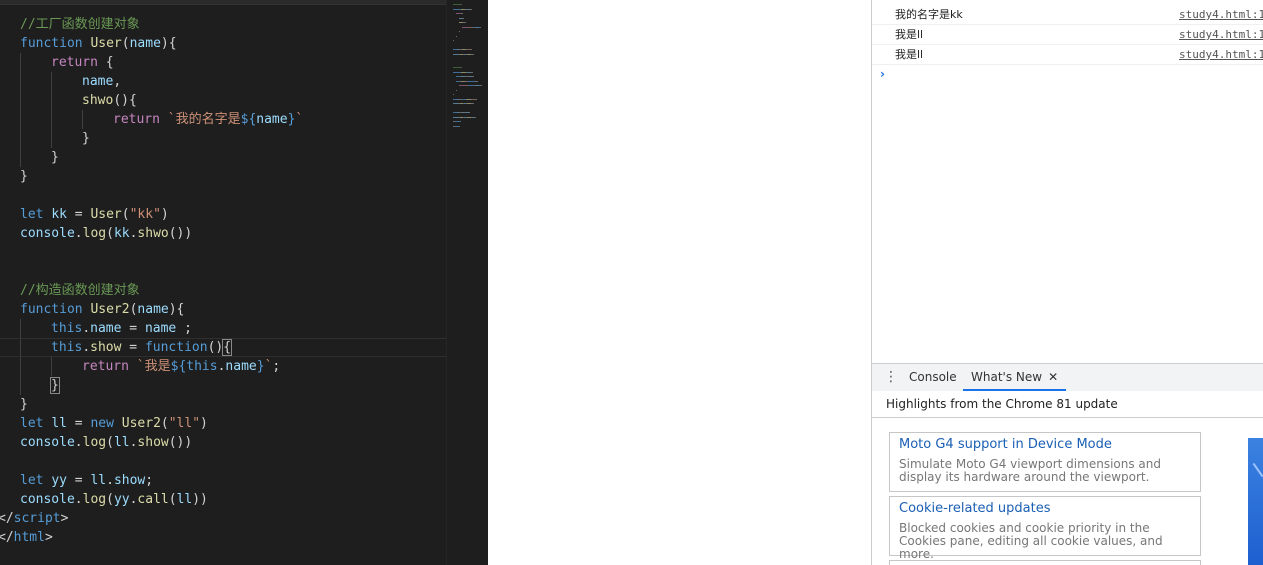  What do you see at coordinates (223, 518) in the screenshot?
I see `code-line: </script>` at bounding box center [223, 518].